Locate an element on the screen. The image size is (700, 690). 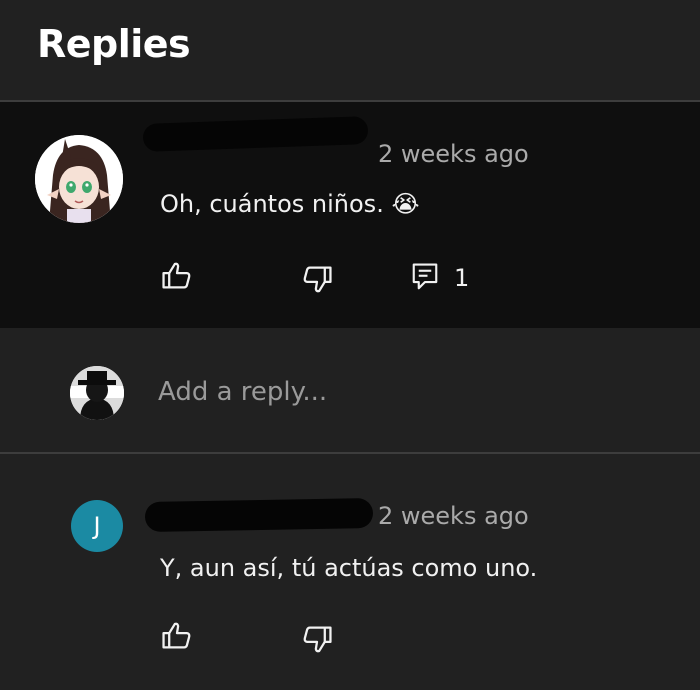
page-title: Replies is located at coordinates (114, 44).